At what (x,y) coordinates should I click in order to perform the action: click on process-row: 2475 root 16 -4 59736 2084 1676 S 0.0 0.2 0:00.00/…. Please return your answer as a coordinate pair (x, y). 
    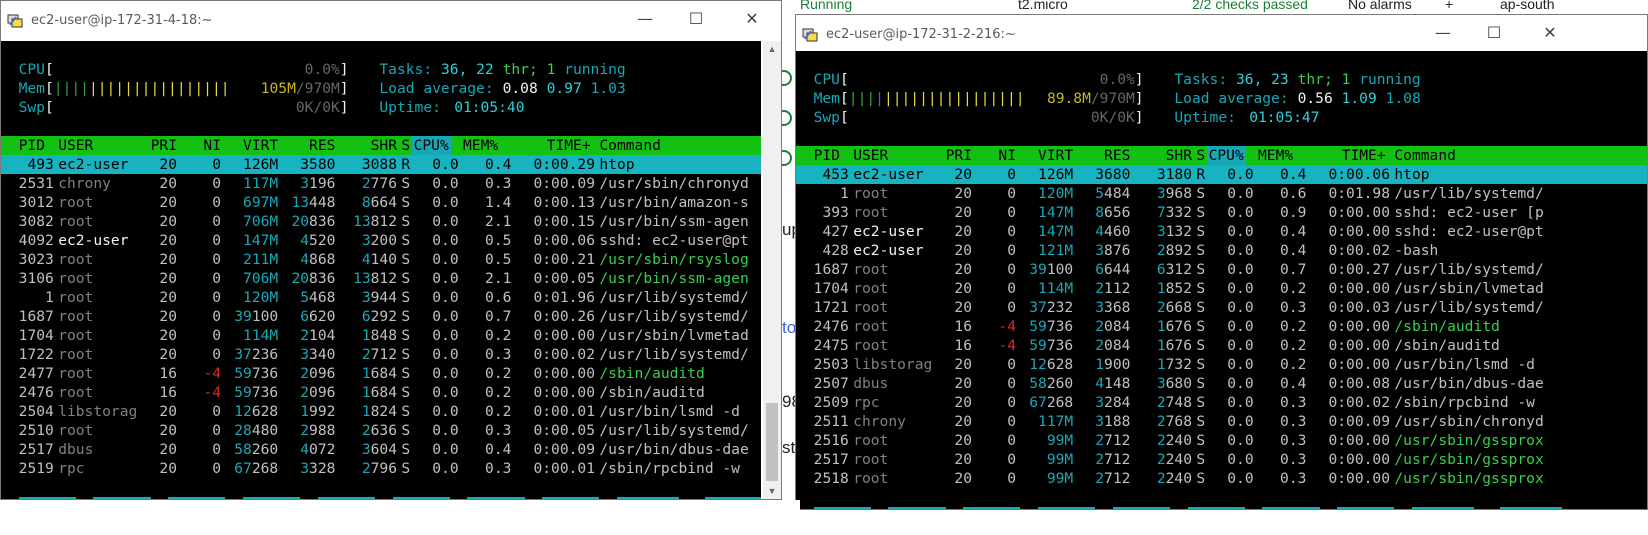
    Looking at the image, I should click on (1221, 345).